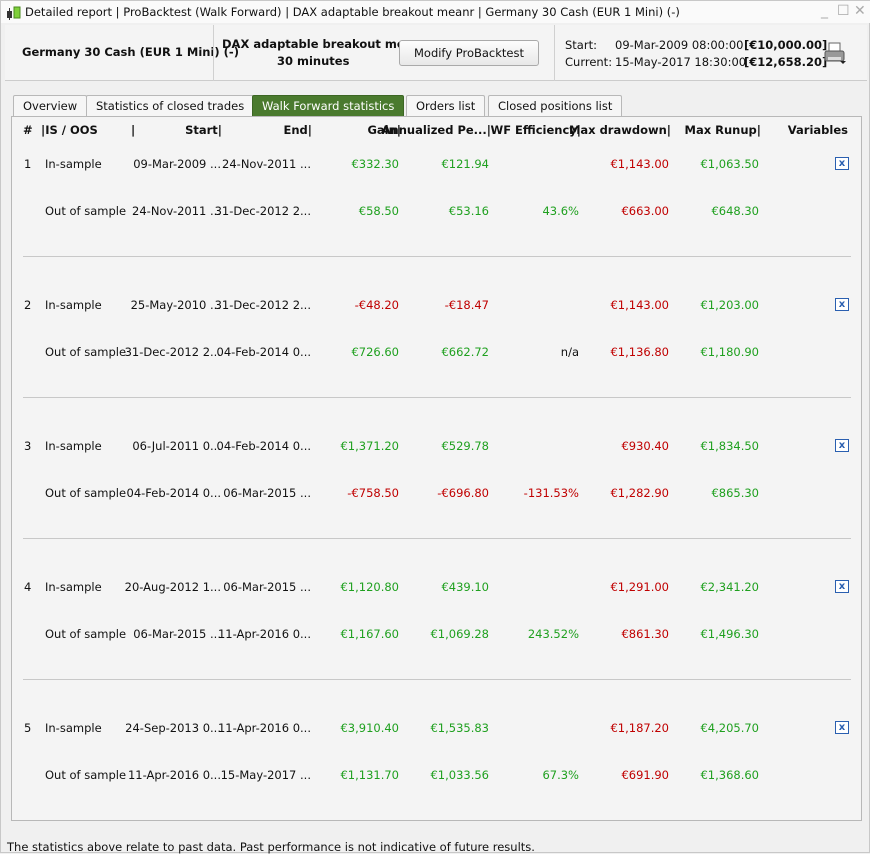  I want to click on start-capital: [€10,000.00], so click(786, 45).